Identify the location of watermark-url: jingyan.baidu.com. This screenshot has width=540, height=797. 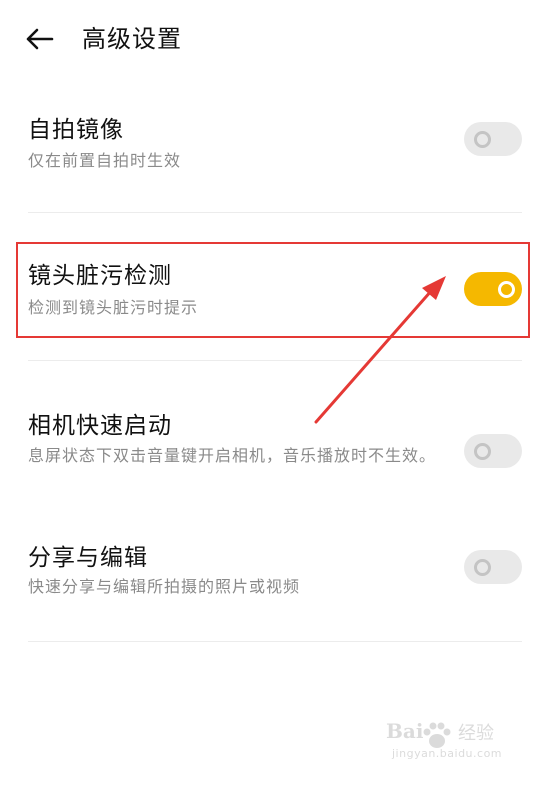
(447, 753).